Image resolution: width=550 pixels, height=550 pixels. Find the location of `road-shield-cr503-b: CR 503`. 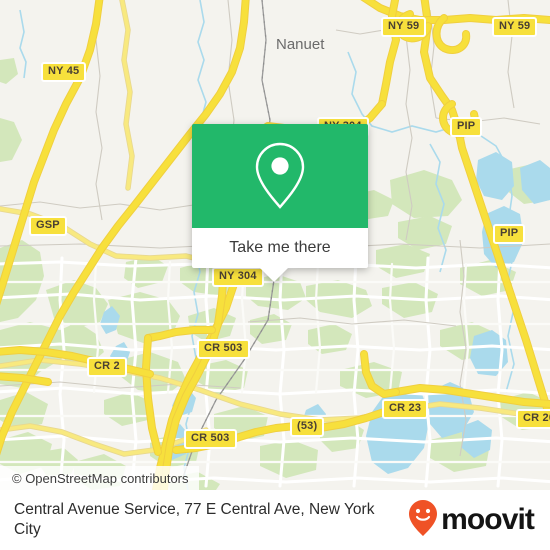

road-shield-cr503-b: CR 503 is located at coordinates (210, 439).